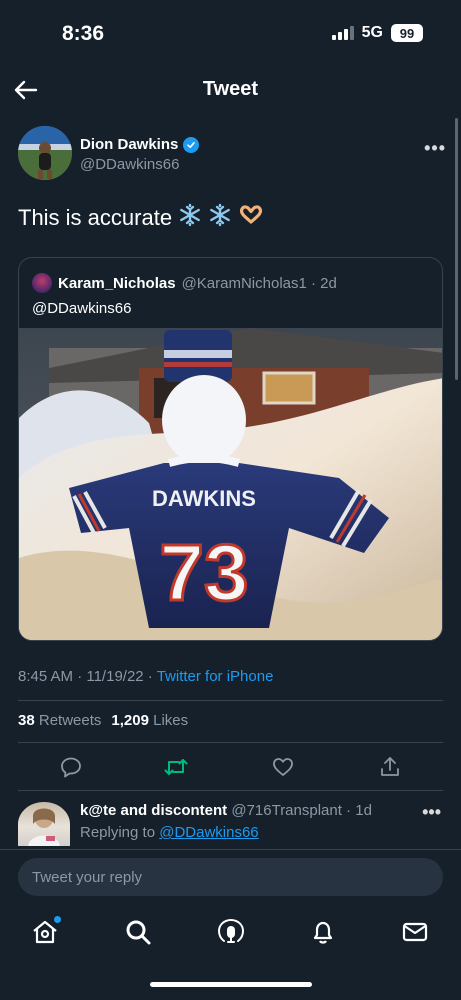 The width and height of the screenshot is (461, 1000). I want to click on messages-icon, so click(415, 934).